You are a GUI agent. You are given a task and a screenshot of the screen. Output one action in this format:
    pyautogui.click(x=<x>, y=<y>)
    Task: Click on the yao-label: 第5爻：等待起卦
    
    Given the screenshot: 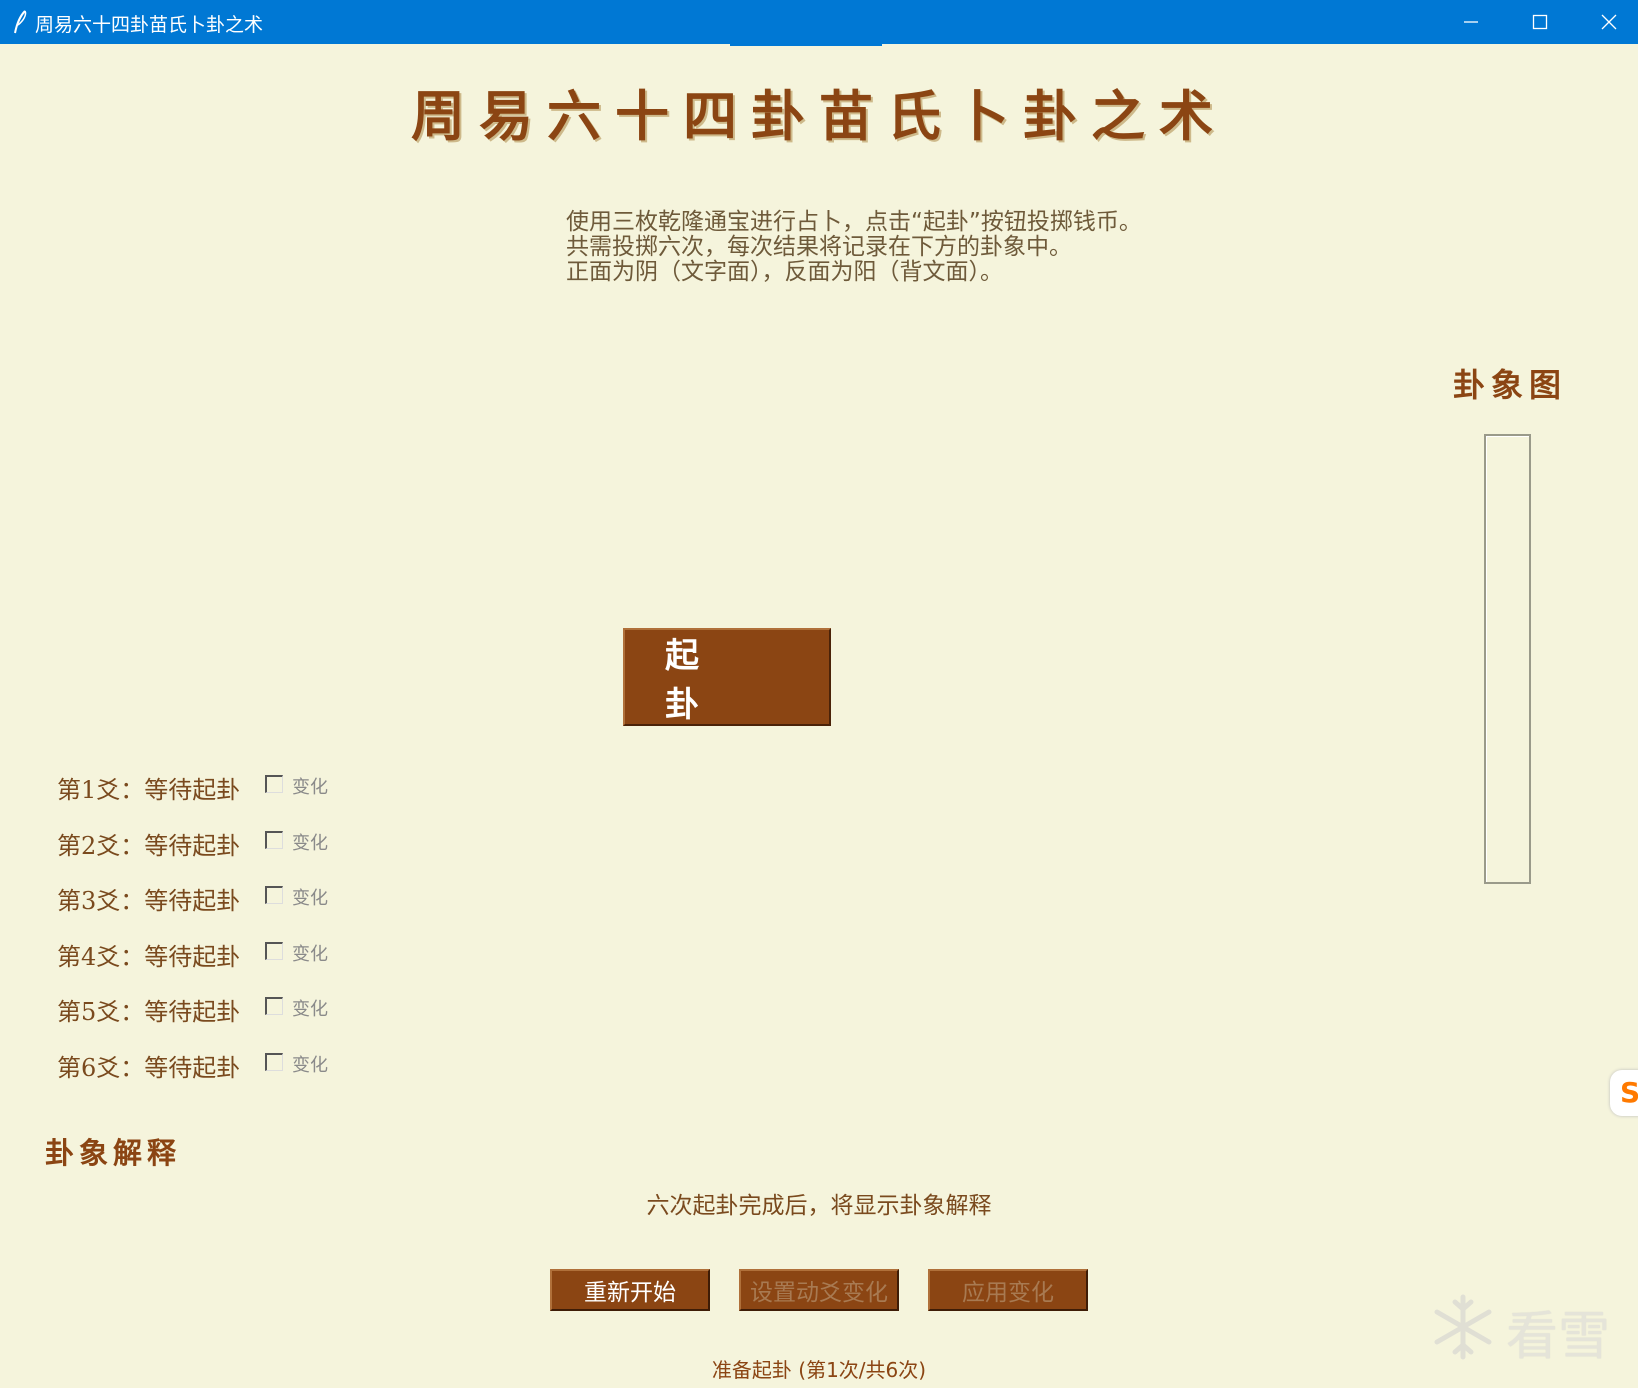 What is the action you would take?
    pyautogui.click(x=149, y=1012)
    